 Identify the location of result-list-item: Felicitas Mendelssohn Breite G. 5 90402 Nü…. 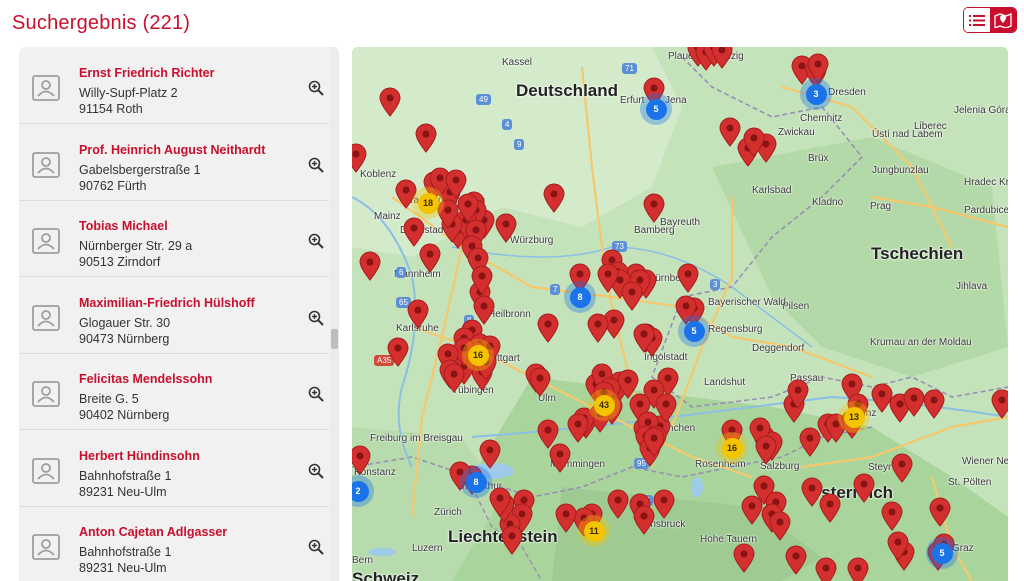
(174, 391).